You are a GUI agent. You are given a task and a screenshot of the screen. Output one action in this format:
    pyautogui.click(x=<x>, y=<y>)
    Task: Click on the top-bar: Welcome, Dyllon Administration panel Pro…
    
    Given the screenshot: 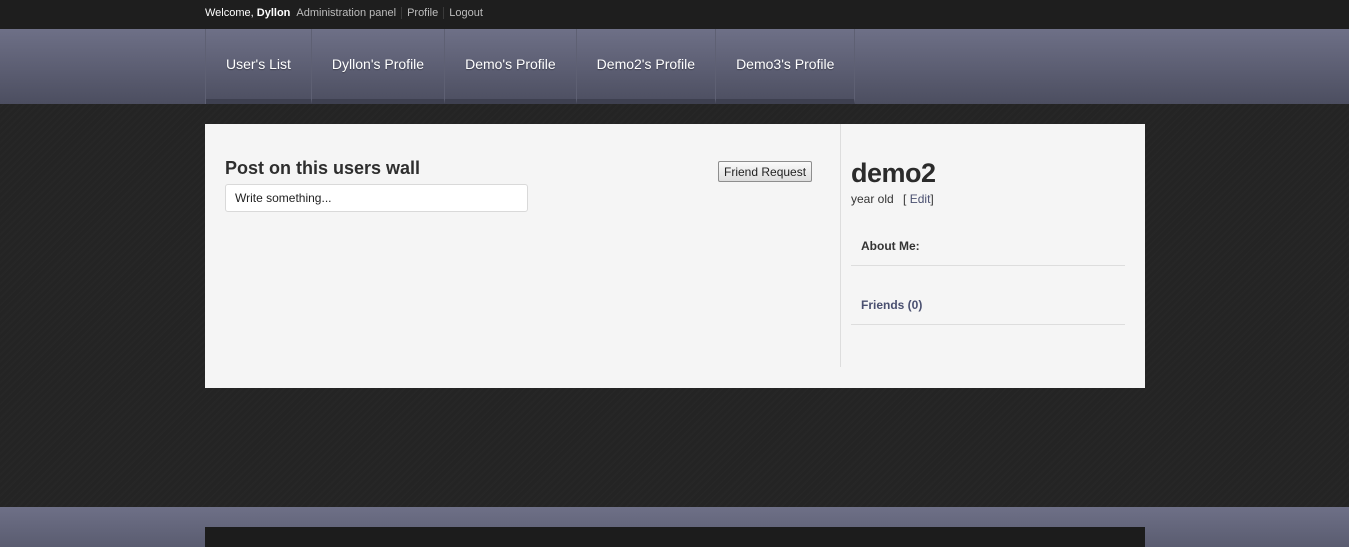 What is the action you would take?
    pyautogui.click(x=674, y=15)
    